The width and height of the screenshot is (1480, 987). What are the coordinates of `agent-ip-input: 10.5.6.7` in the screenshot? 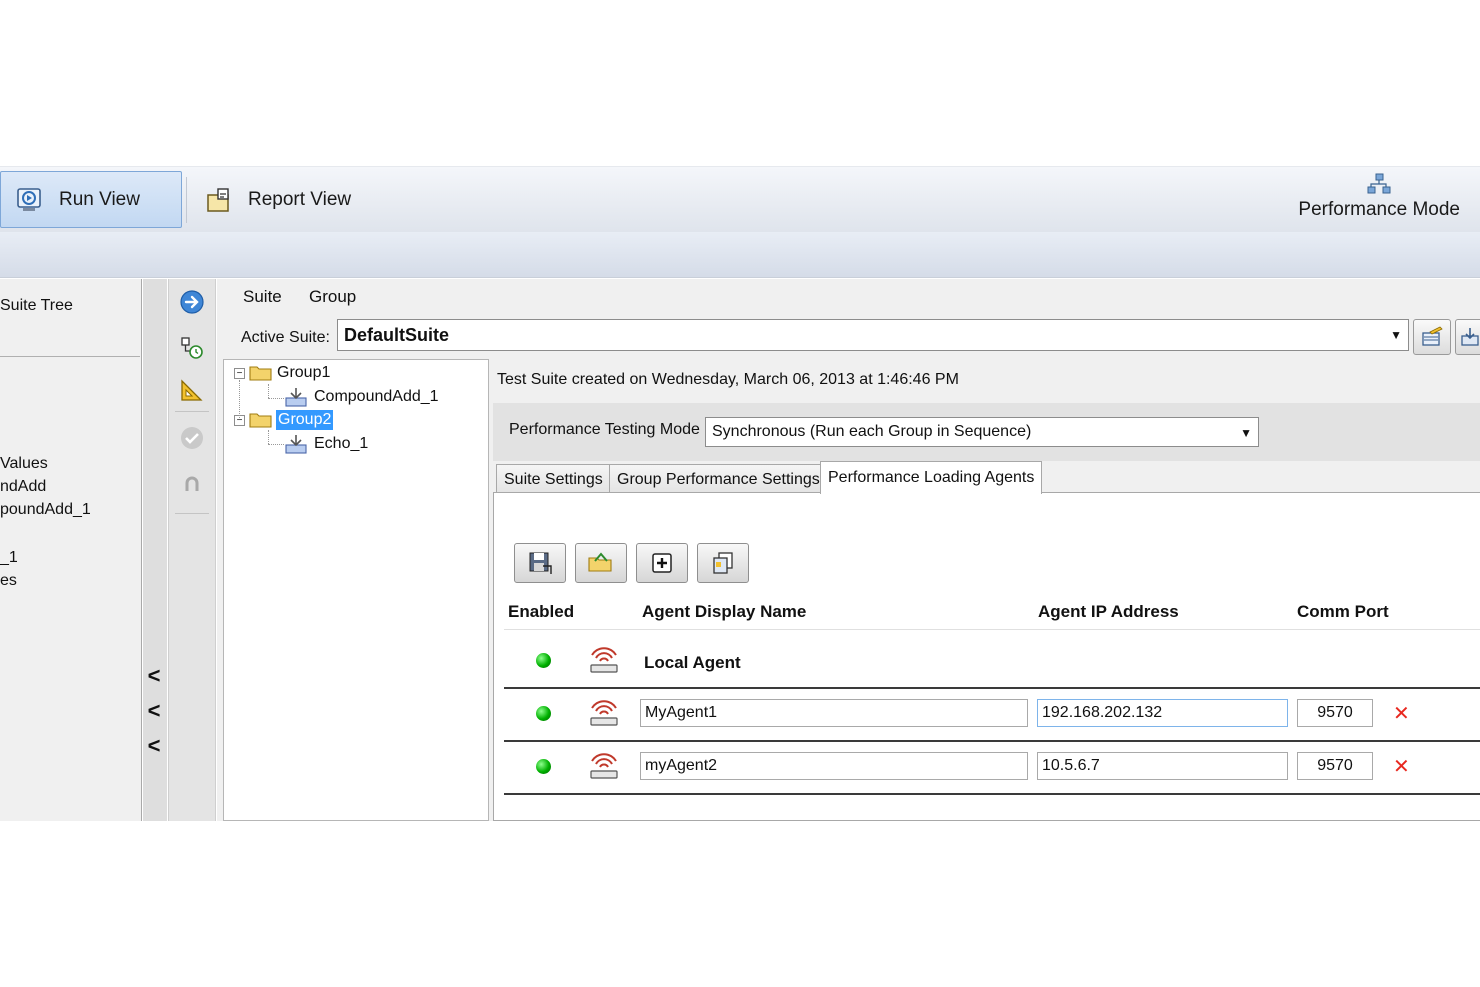 It's located at (1162, 766).